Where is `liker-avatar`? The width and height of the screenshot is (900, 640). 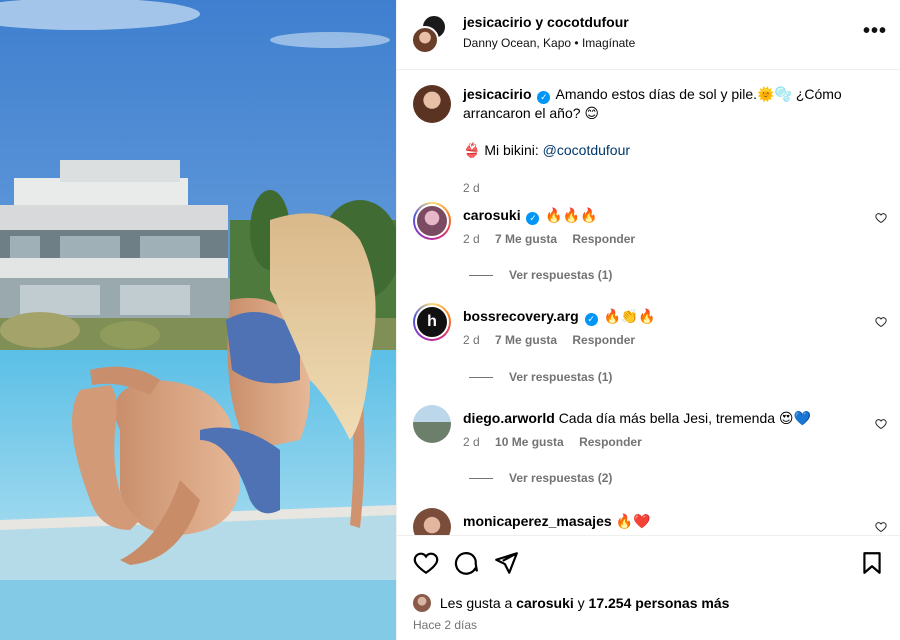
liker-avatar is located at coordinates (422, 603).